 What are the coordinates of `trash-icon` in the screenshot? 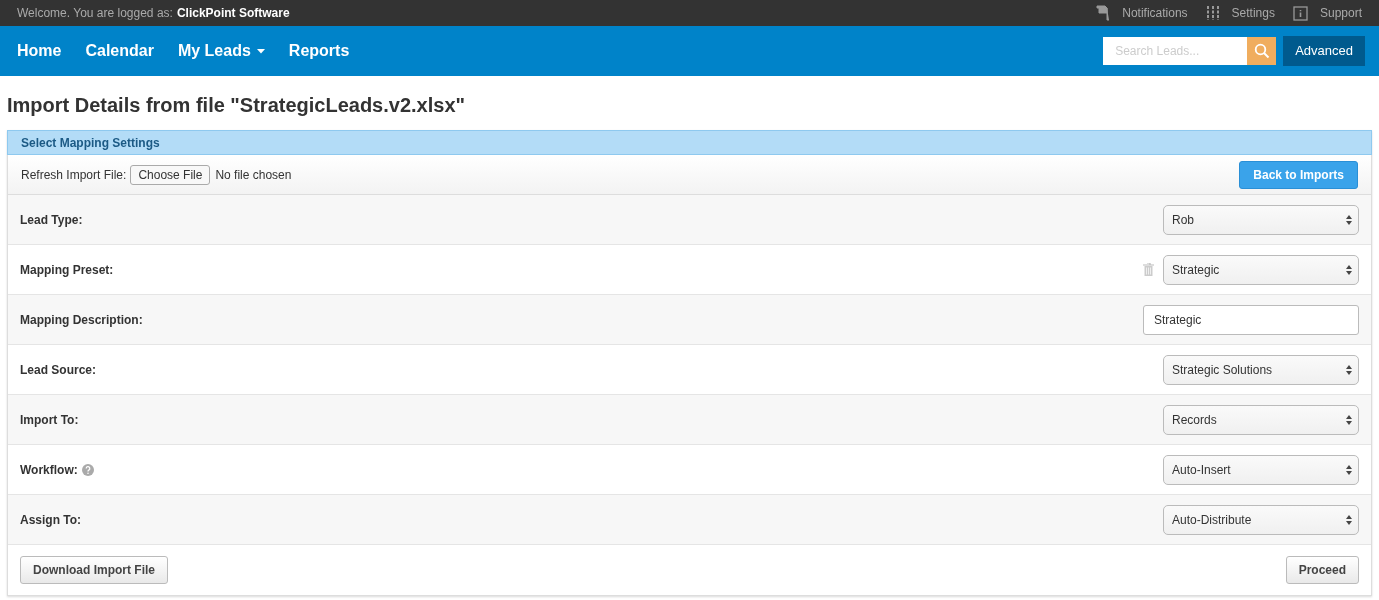 It's located at (1148, 269).